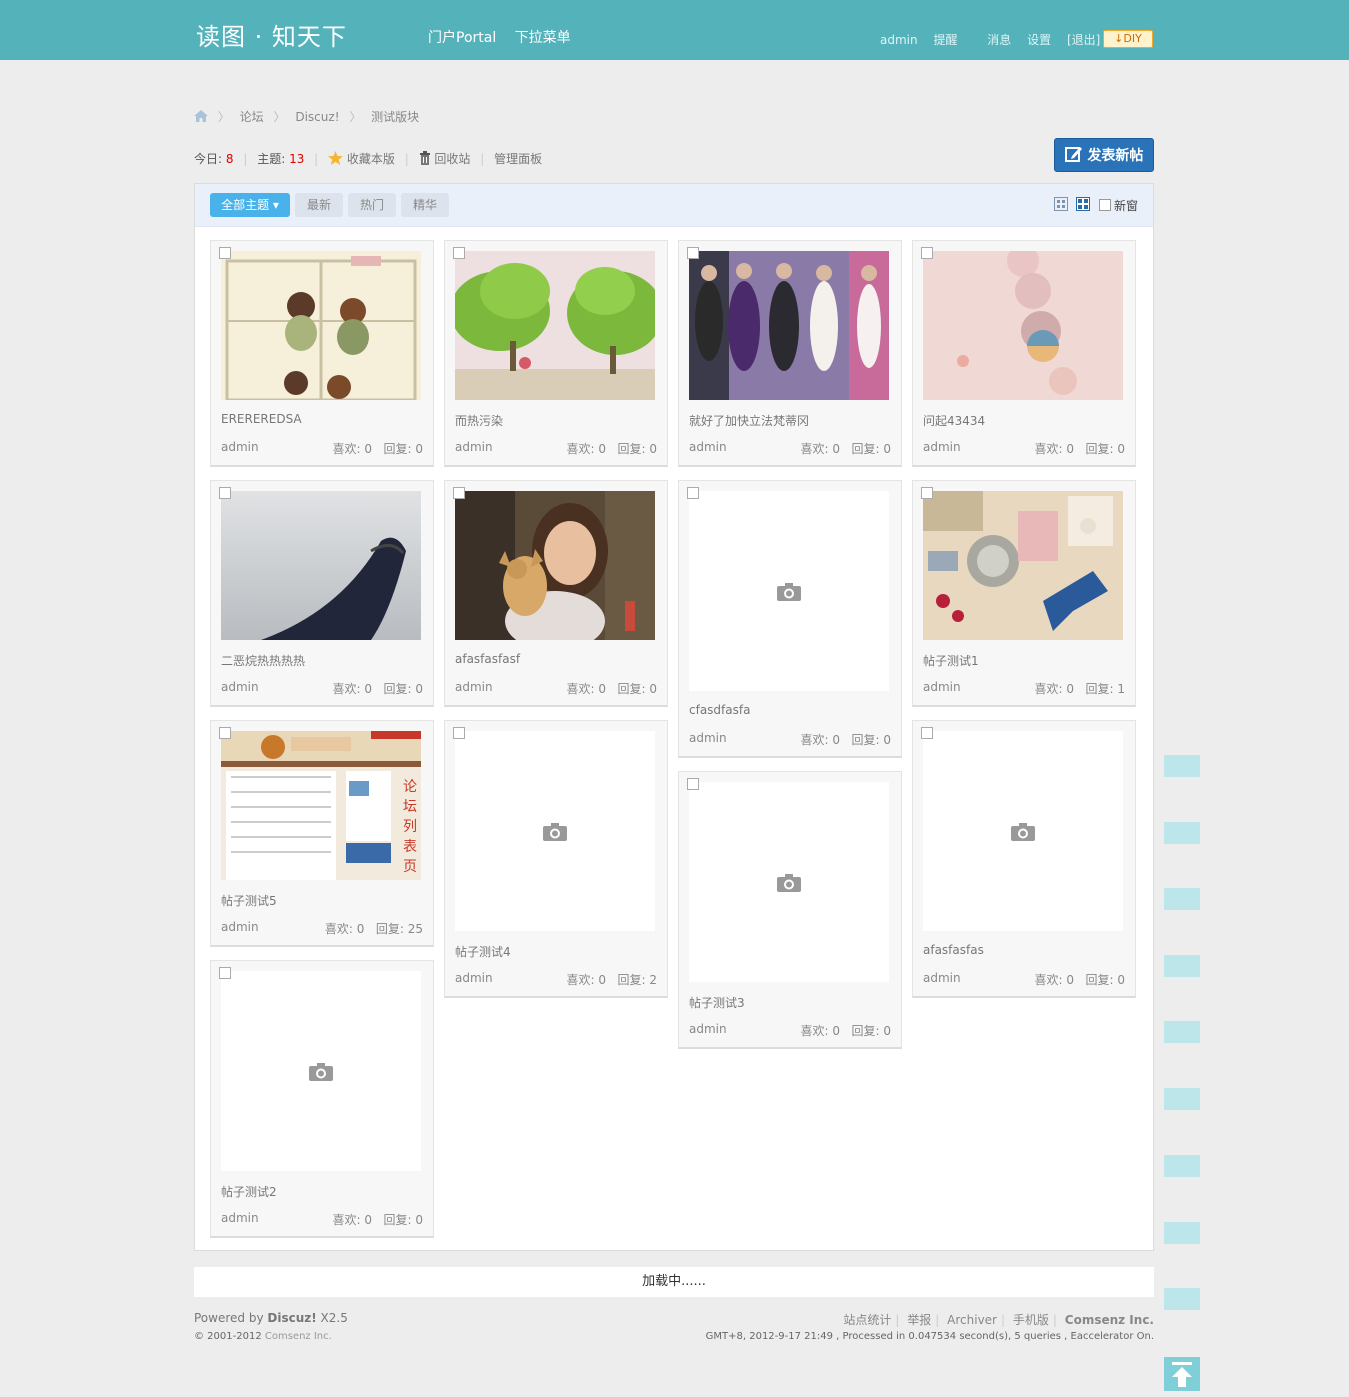 This screenshot has height=1397, width=1349. What do you see at coordinates (395, 117) in the screenshot?
I see `breadcrumb-current: 测试版块` at bounding box center [395, 117].